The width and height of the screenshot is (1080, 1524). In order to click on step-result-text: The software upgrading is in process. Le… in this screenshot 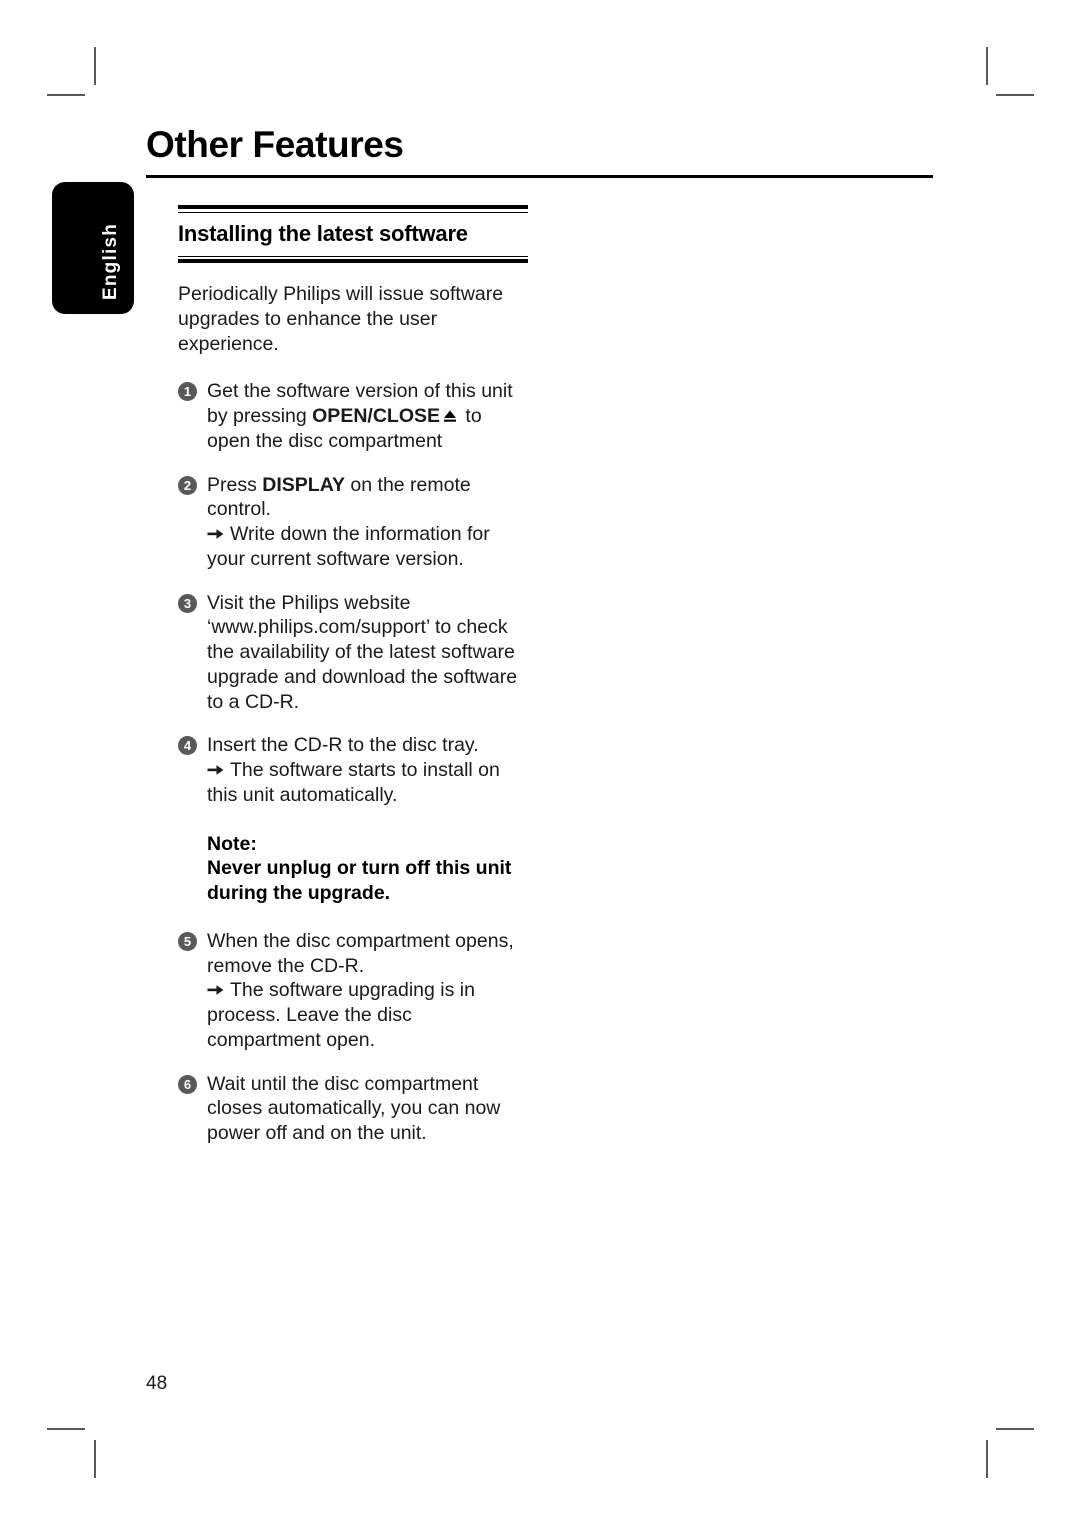, I will do `click(341, 1015)`.